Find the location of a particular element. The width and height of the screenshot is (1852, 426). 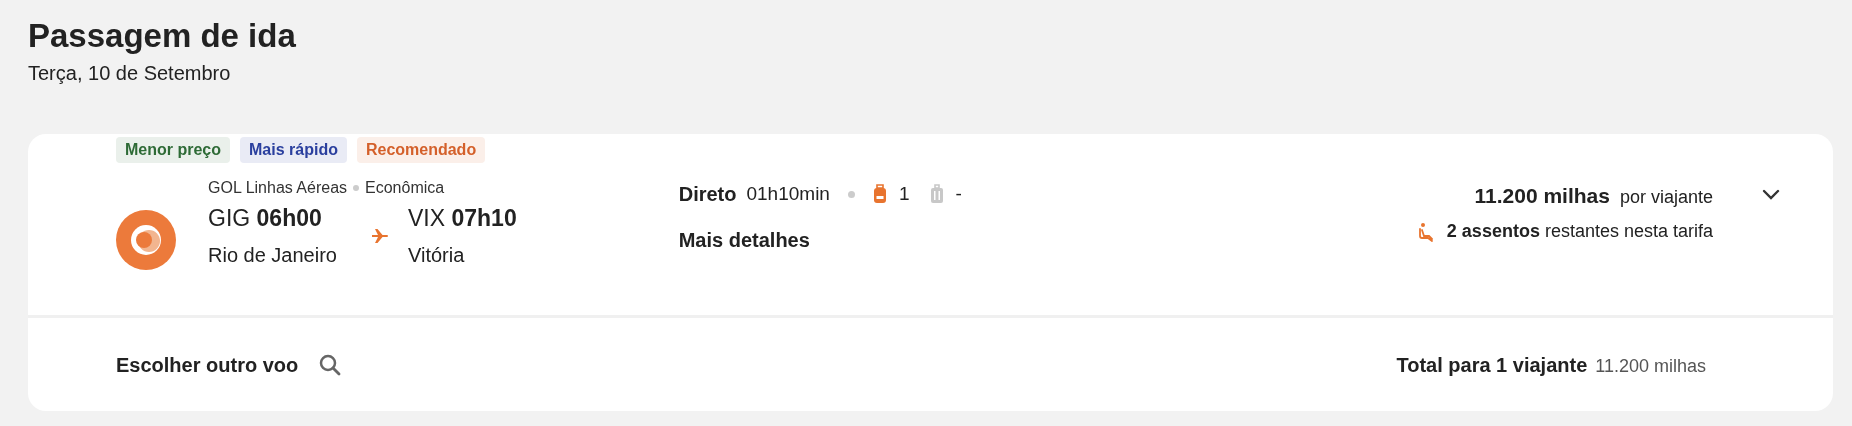

airline-logo is located at coordinates (146, 240).